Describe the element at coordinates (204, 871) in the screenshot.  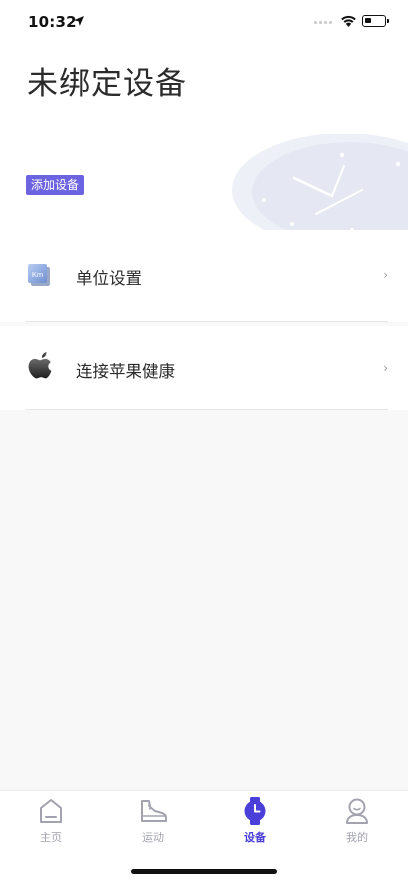
I see `home-indicator` at that location.